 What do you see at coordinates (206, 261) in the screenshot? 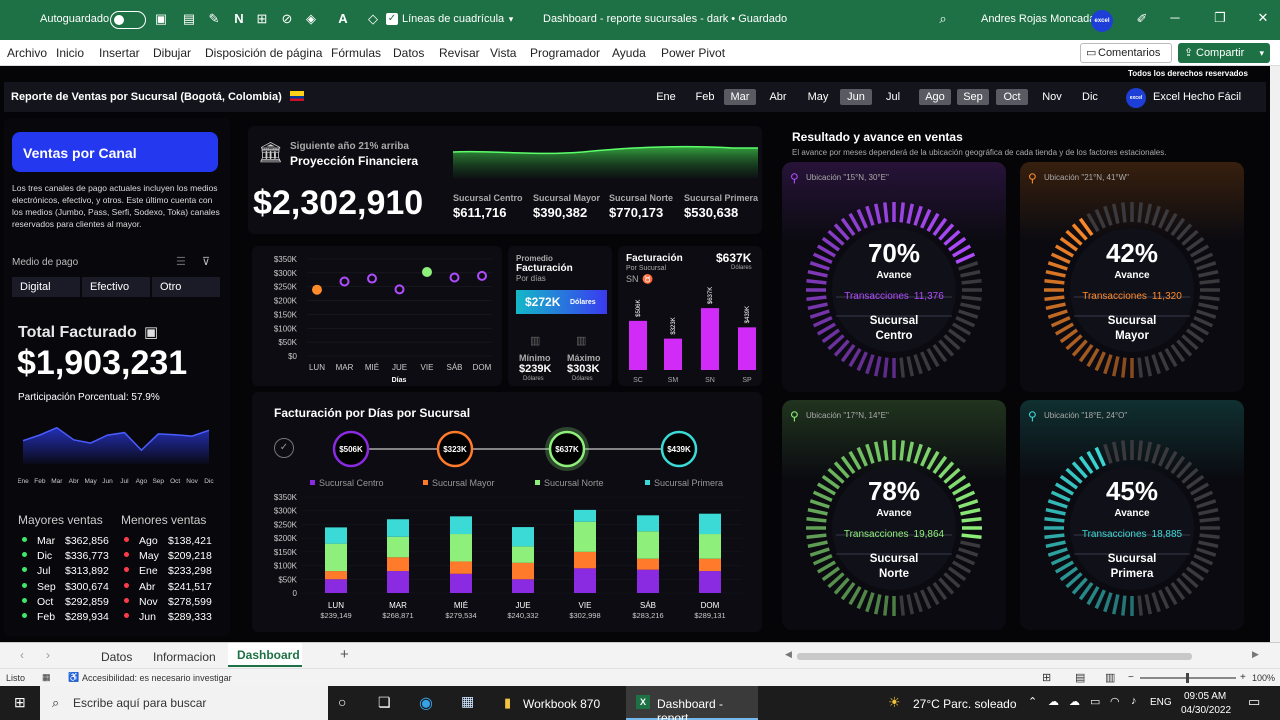
I see `clear-filter-icon: ⊽` at bounding box center [206, 261].